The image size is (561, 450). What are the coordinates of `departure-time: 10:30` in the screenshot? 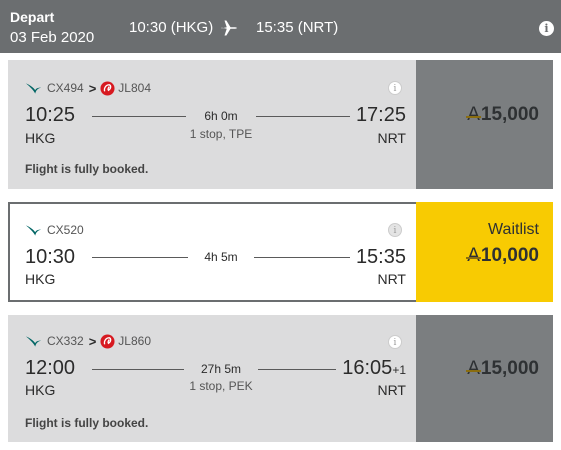 It's located at (50, 257).